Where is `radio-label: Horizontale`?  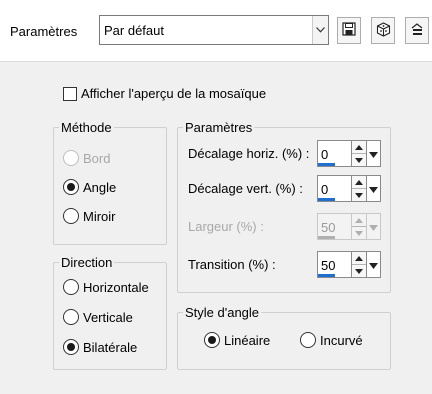
radio-label: Horizontale is located at coordinates (116, 287).